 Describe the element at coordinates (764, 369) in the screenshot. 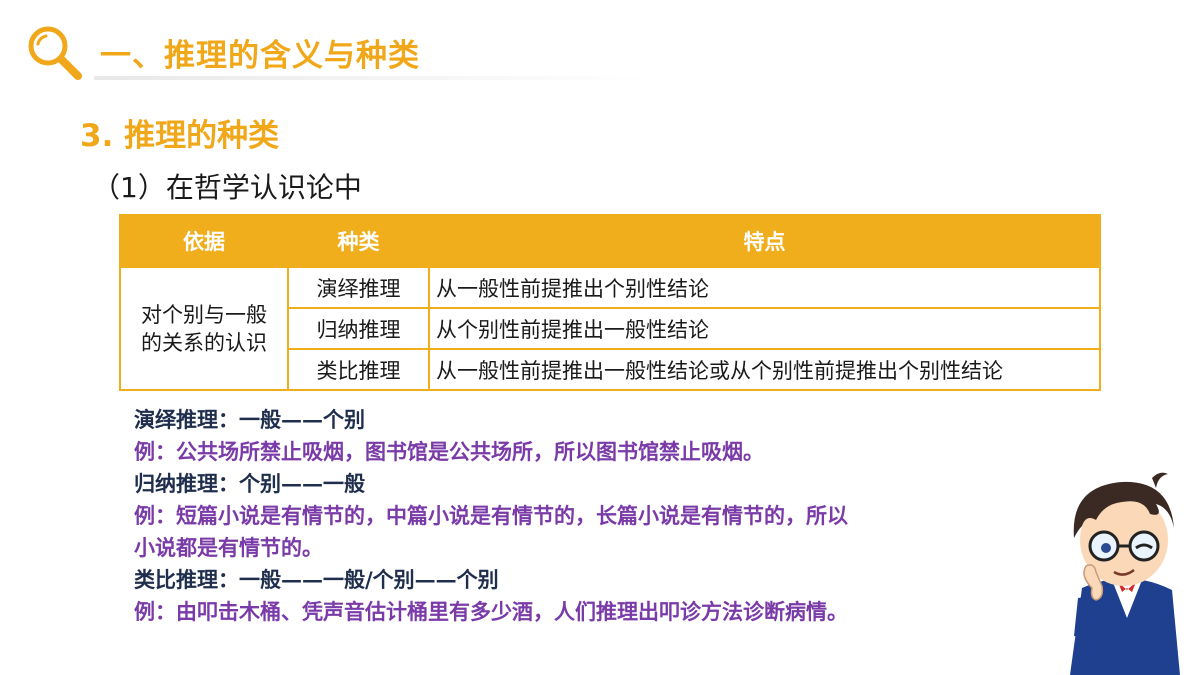

I see `feature-cell: 从一般性前提推出一般性结论或从个别性前提推出个别性结论` at that location.